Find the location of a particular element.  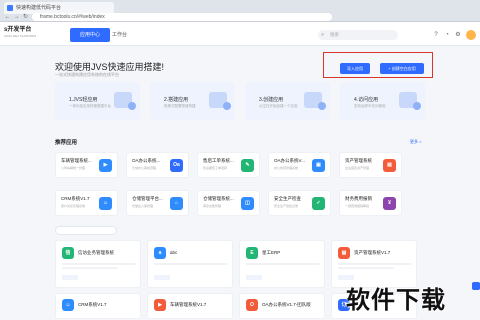

step-card: 2.搭建应用 拖拽式配置快速构建 is located at coordinates (192, 101).